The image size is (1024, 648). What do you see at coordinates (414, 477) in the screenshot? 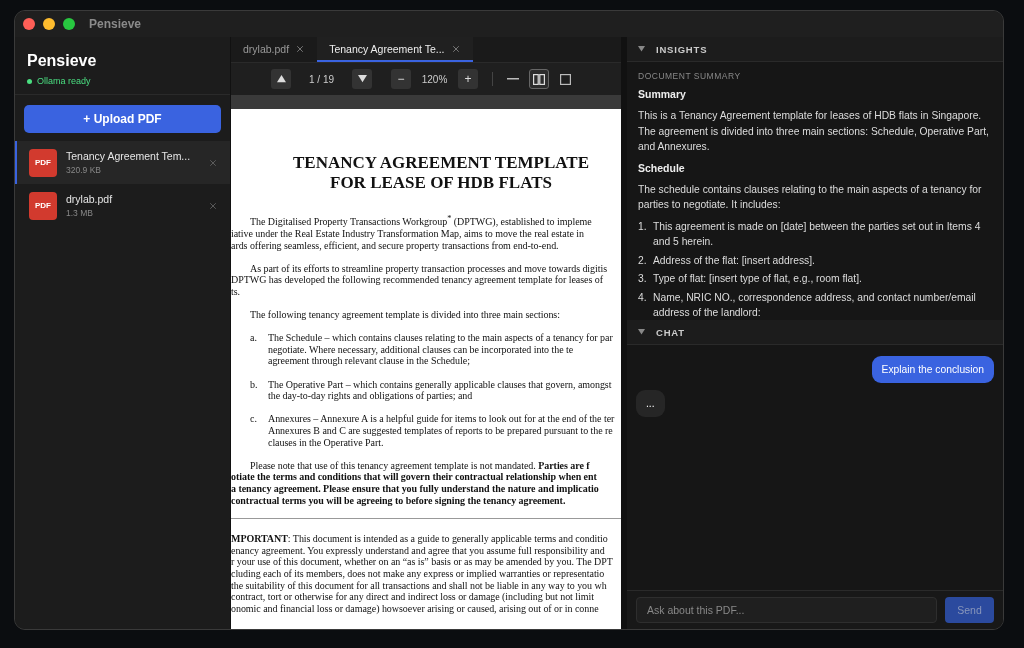
I see `document-text: otiate the terms and conditions that will govern their contractual relationship when ent` at bounding box center [414, 477].